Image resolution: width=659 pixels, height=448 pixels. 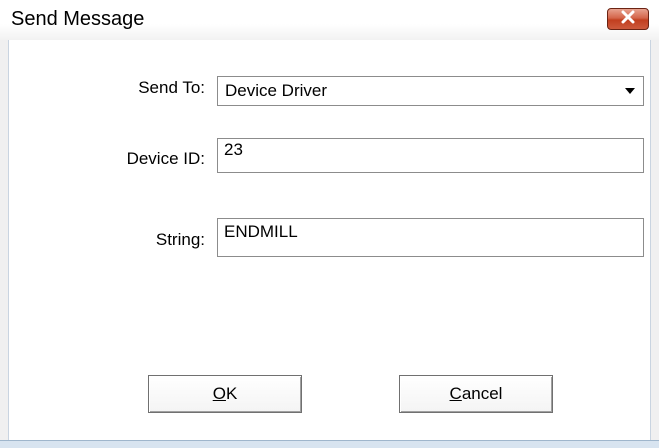 I want to click on cancel-button: Cancel, so click(x=476, y=394).